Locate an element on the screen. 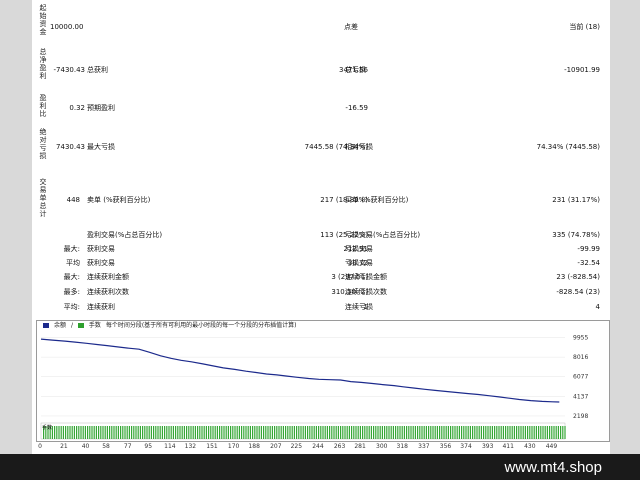  expected-payoff-value: -16.59 is located at coordinates (356, 108).